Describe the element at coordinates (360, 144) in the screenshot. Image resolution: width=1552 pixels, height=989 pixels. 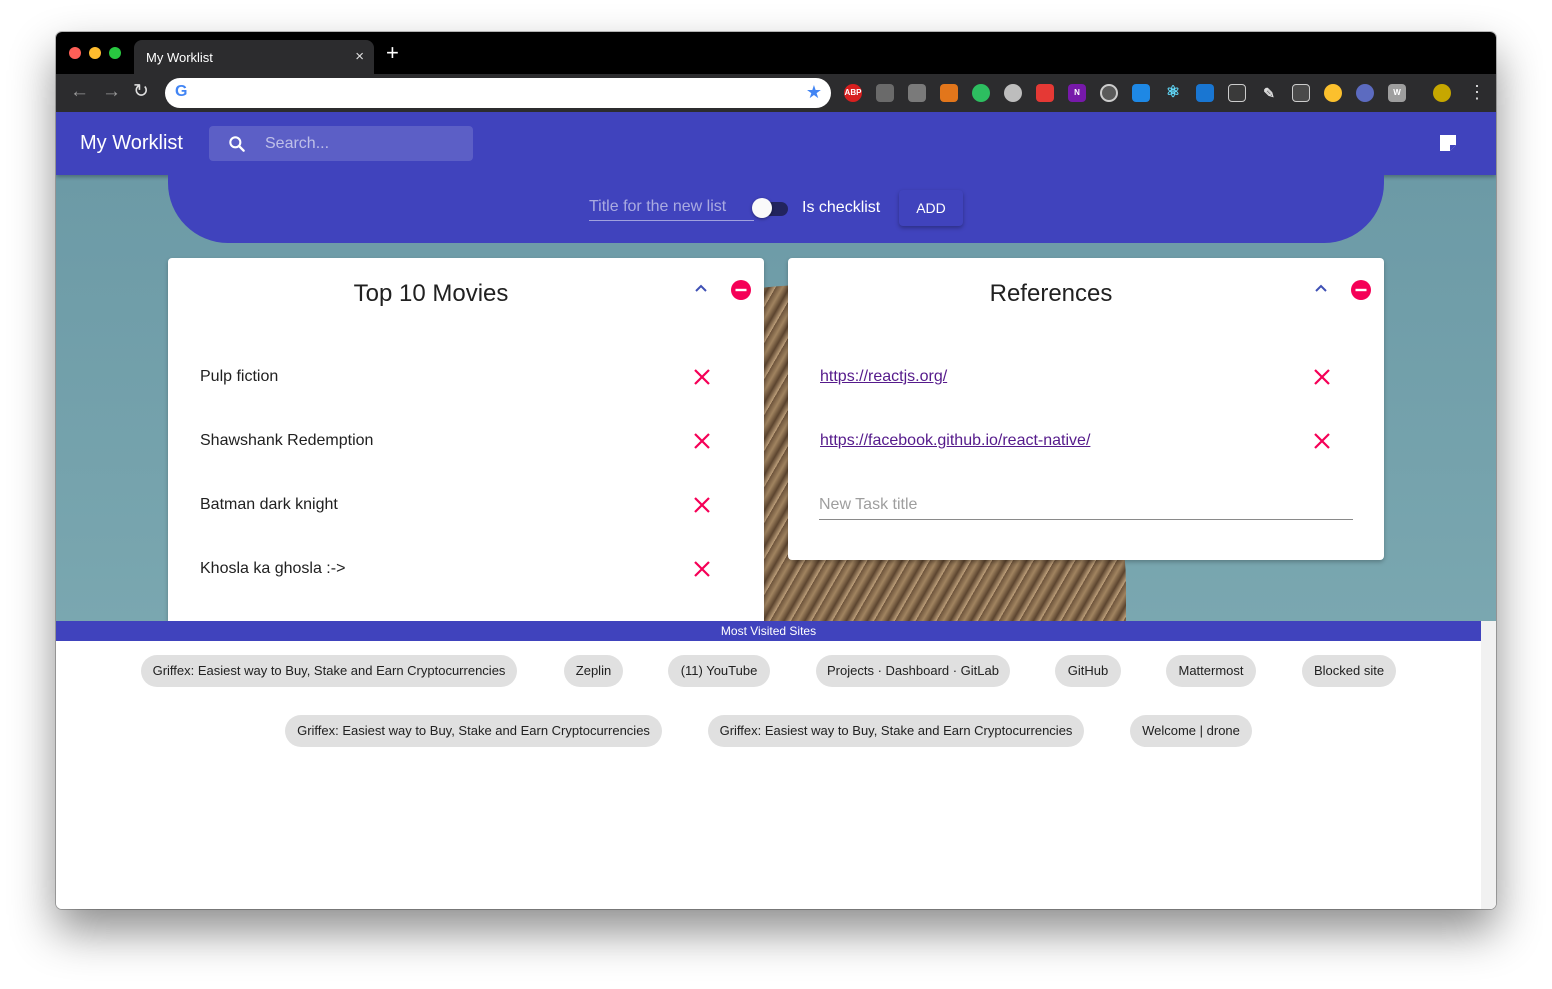
I see `search-input` at that location.